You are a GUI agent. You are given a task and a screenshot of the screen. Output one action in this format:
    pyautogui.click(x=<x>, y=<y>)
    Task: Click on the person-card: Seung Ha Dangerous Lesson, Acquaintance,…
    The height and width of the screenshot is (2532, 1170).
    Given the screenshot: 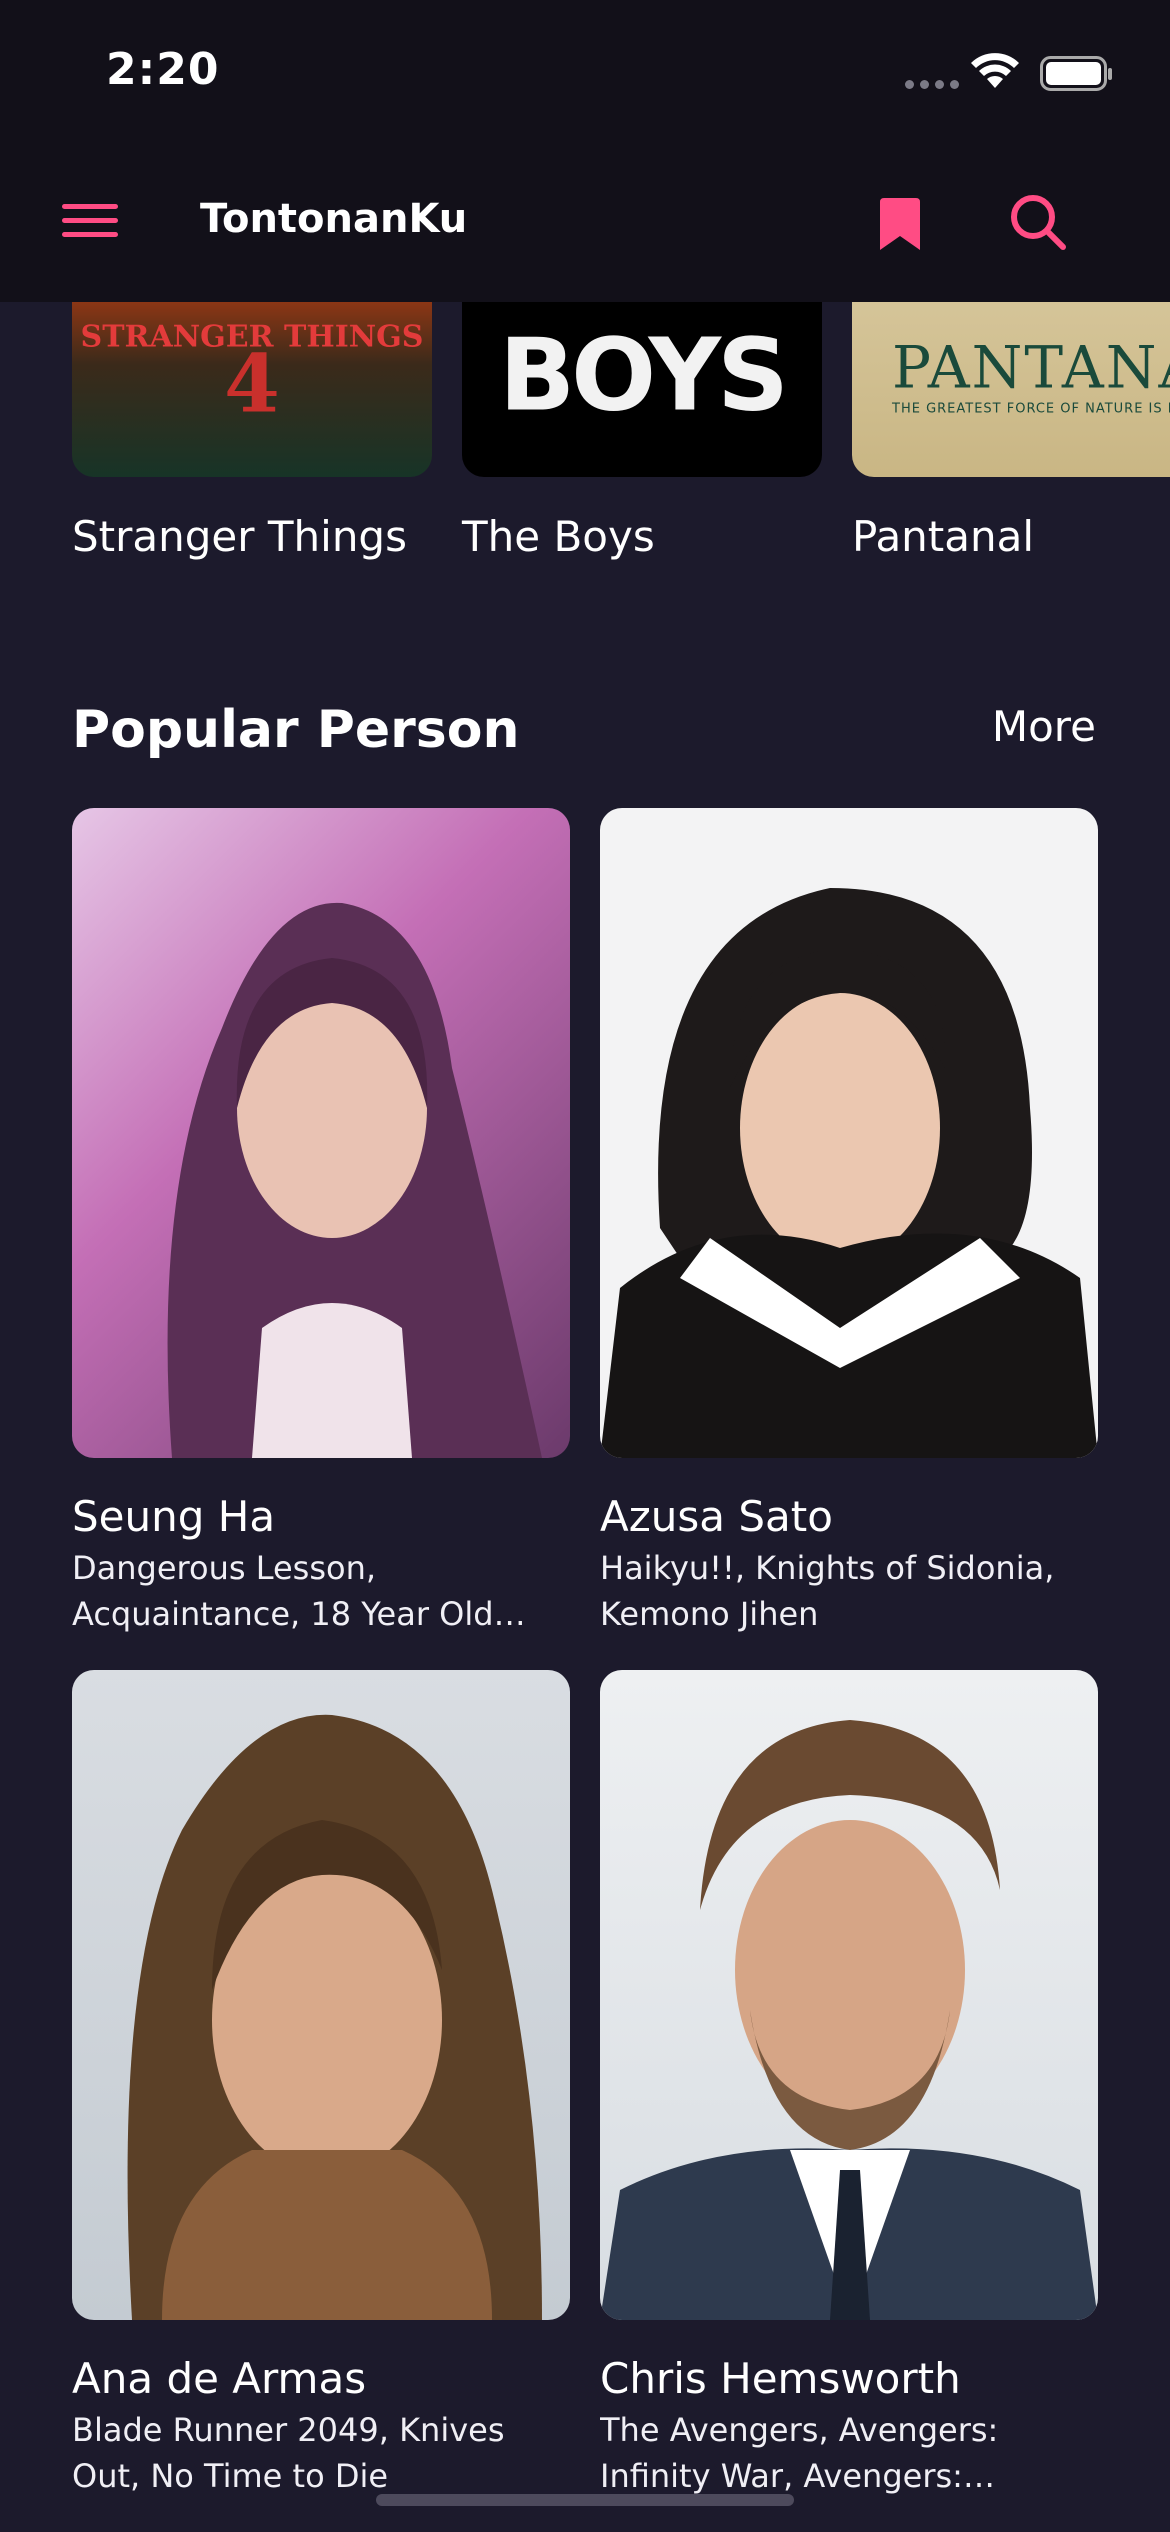 What is the action you would take?
    pyautogui.click(x=321, y=1222)
    